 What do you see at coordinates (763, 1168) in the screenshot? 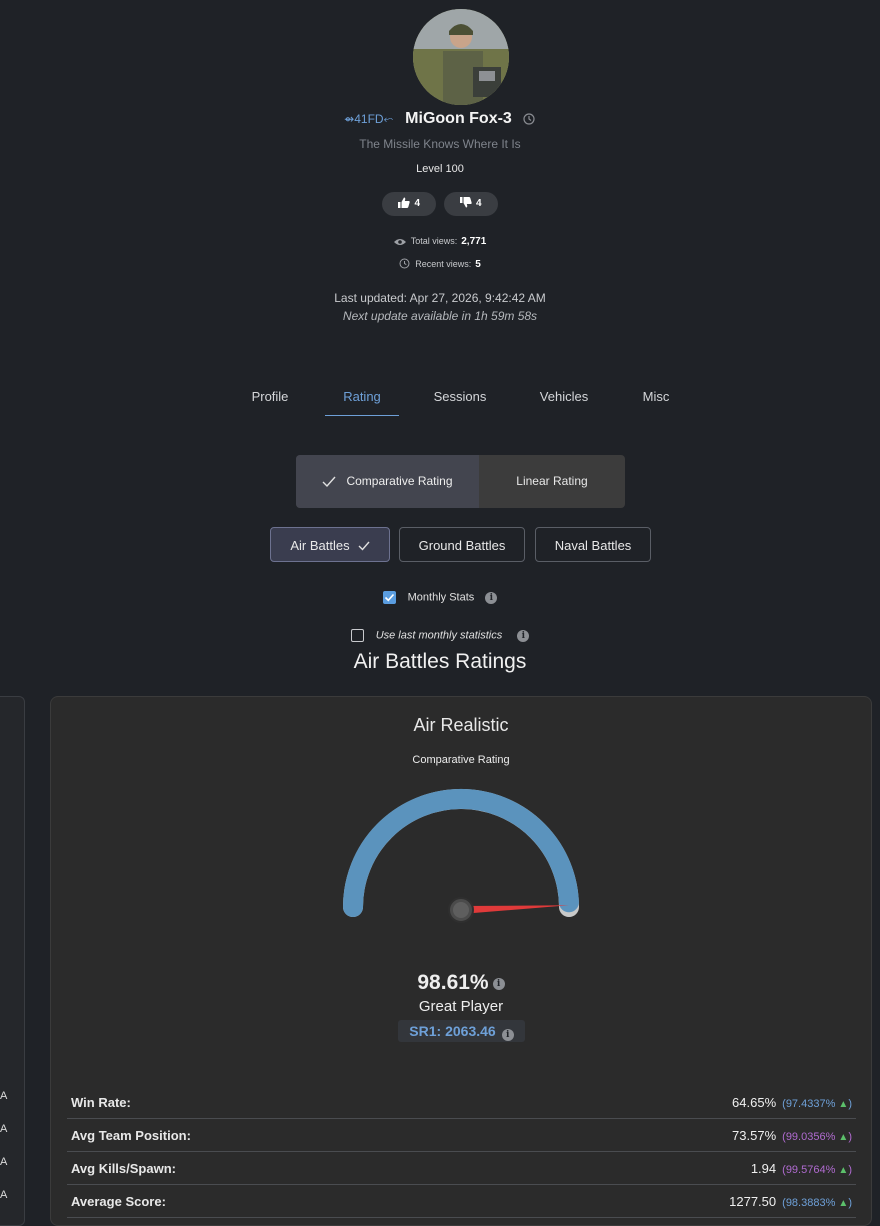
I see `stat-value: 1.94` at bounding box center [763, 1168].